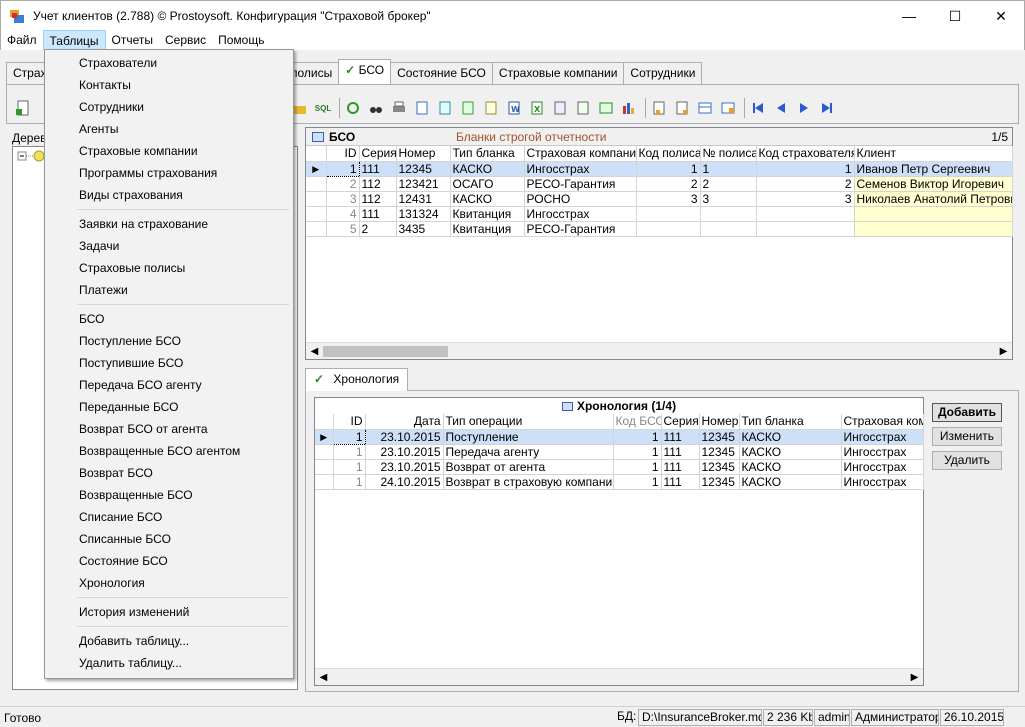 This screenshot has height=727, width=1025. I want to click on chrono-hscrollbar: ◀ ▶, so click(619, 676).